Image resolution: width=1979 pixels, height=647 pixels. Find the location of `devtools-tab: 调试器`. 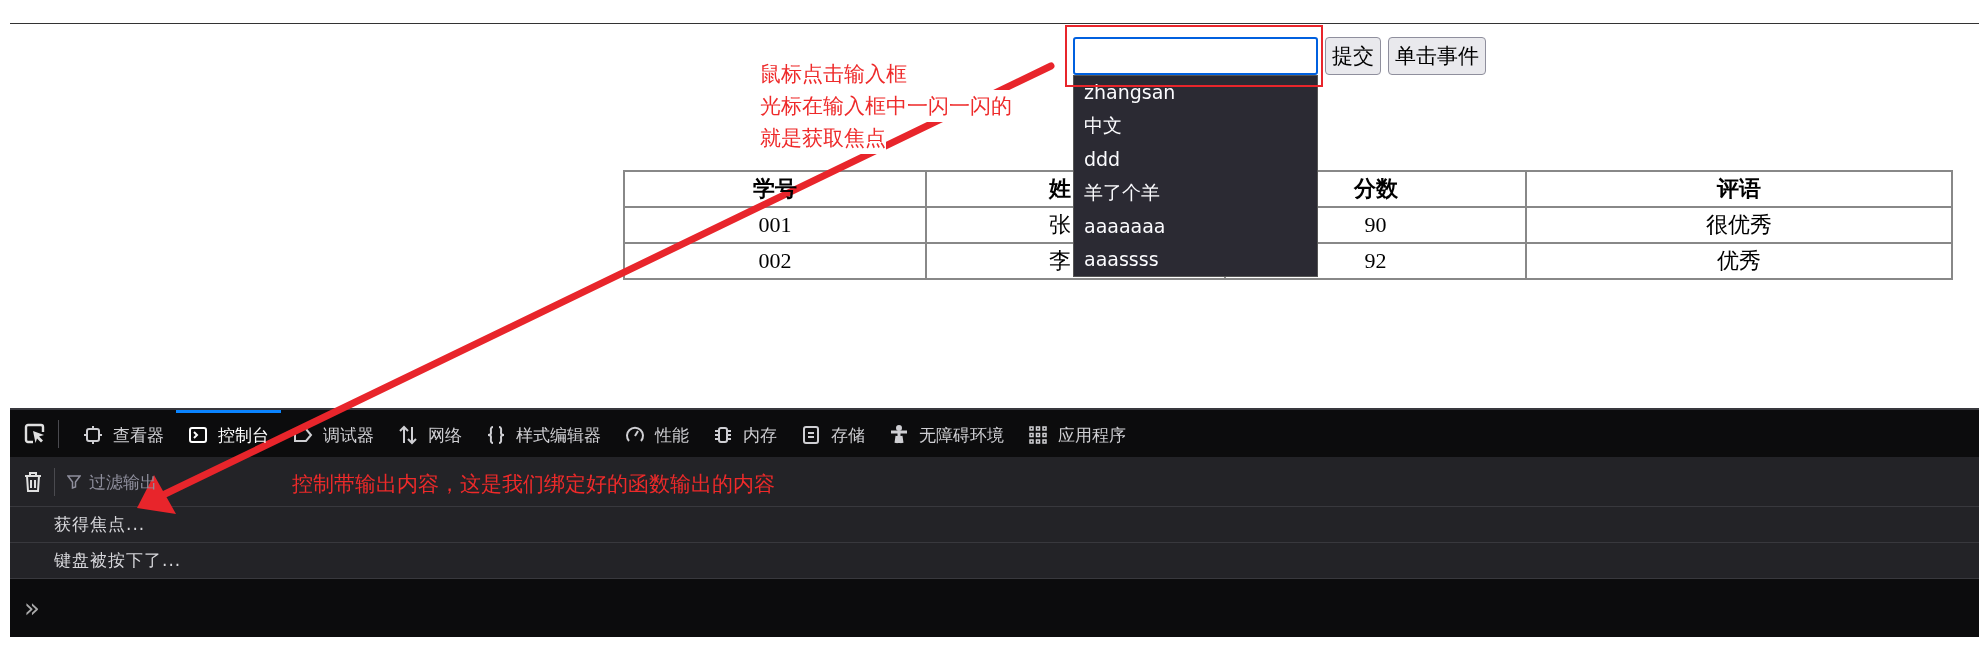

devtools-tab: 调试器 is located at coordinates (333, 433).